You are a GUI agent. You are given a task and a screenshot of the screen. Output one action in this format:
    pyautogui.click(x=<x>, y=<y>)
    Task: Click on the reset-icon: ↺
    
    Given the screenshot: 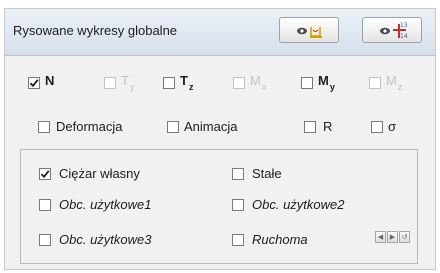 What is the action you would take?
    pyautogui.click(x=404, y=237)
    